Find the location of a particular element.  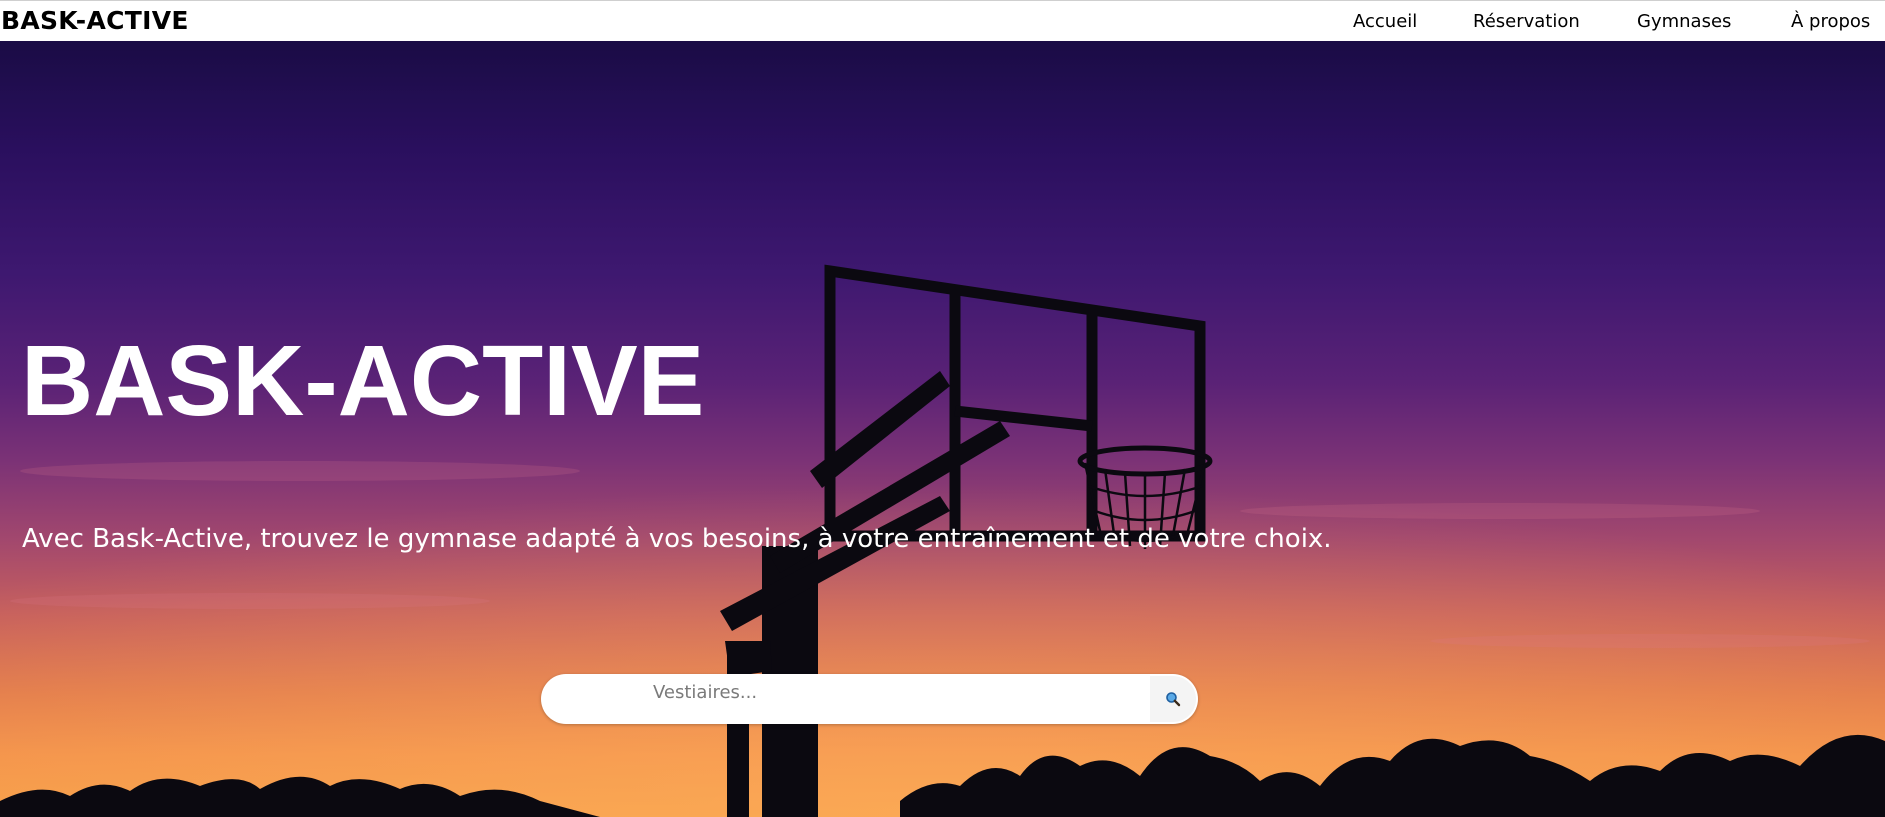

search-button is located at coordinates (1173, 699).